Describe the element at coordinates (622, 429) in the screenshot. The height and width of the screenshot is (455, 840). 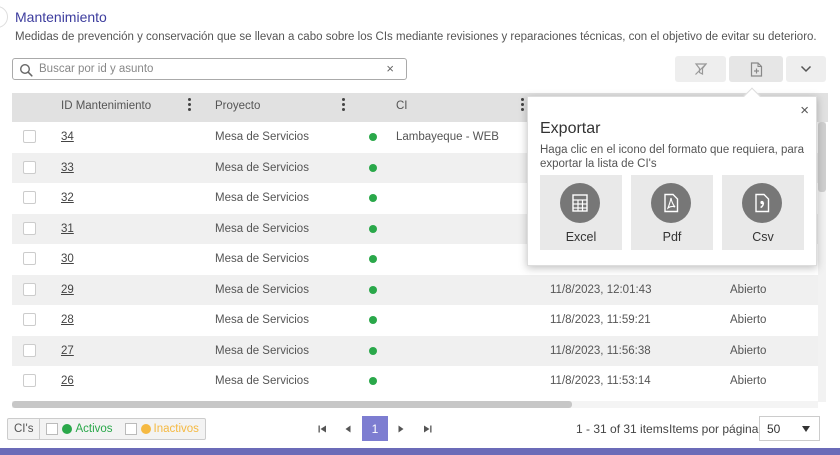
I see `items-count: 1 - 31 of 31 items` at that location.